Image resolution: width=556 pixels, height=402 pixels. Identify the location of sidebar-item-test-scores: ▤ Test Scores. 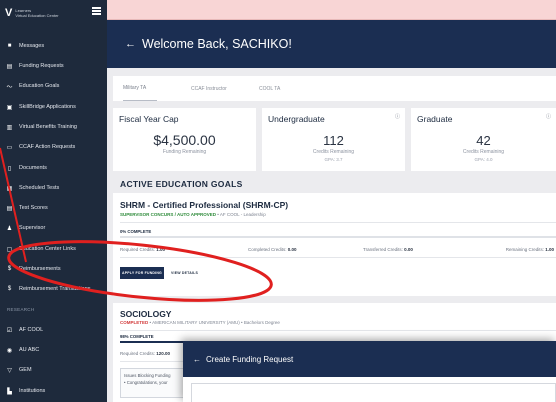
(53, 208).